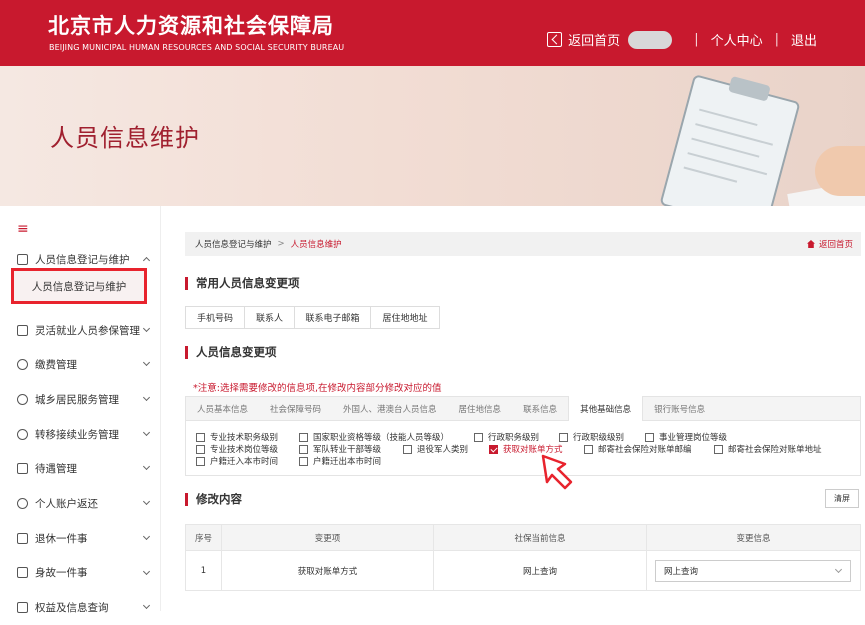 This screenshot has width=865, height=625. What do you see at coordinates (591, 437) in the screenshot?
I see `checkbox-item: 行政职级级别` at bounding box center [591, 437].